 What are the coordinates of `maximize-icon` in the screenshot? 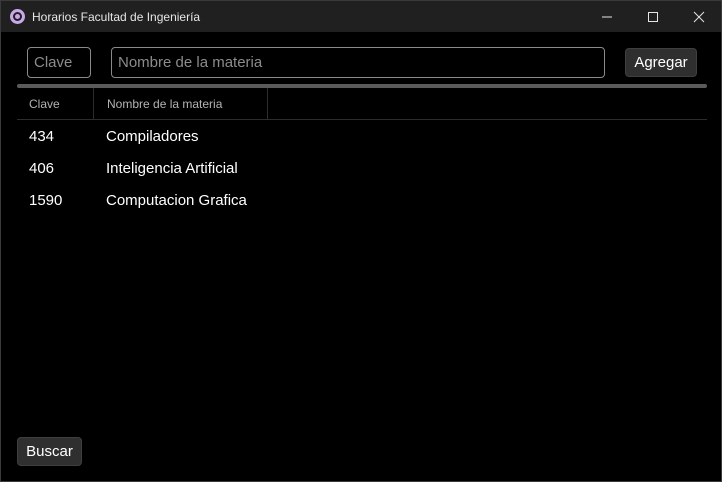 It's located at (653, 17).